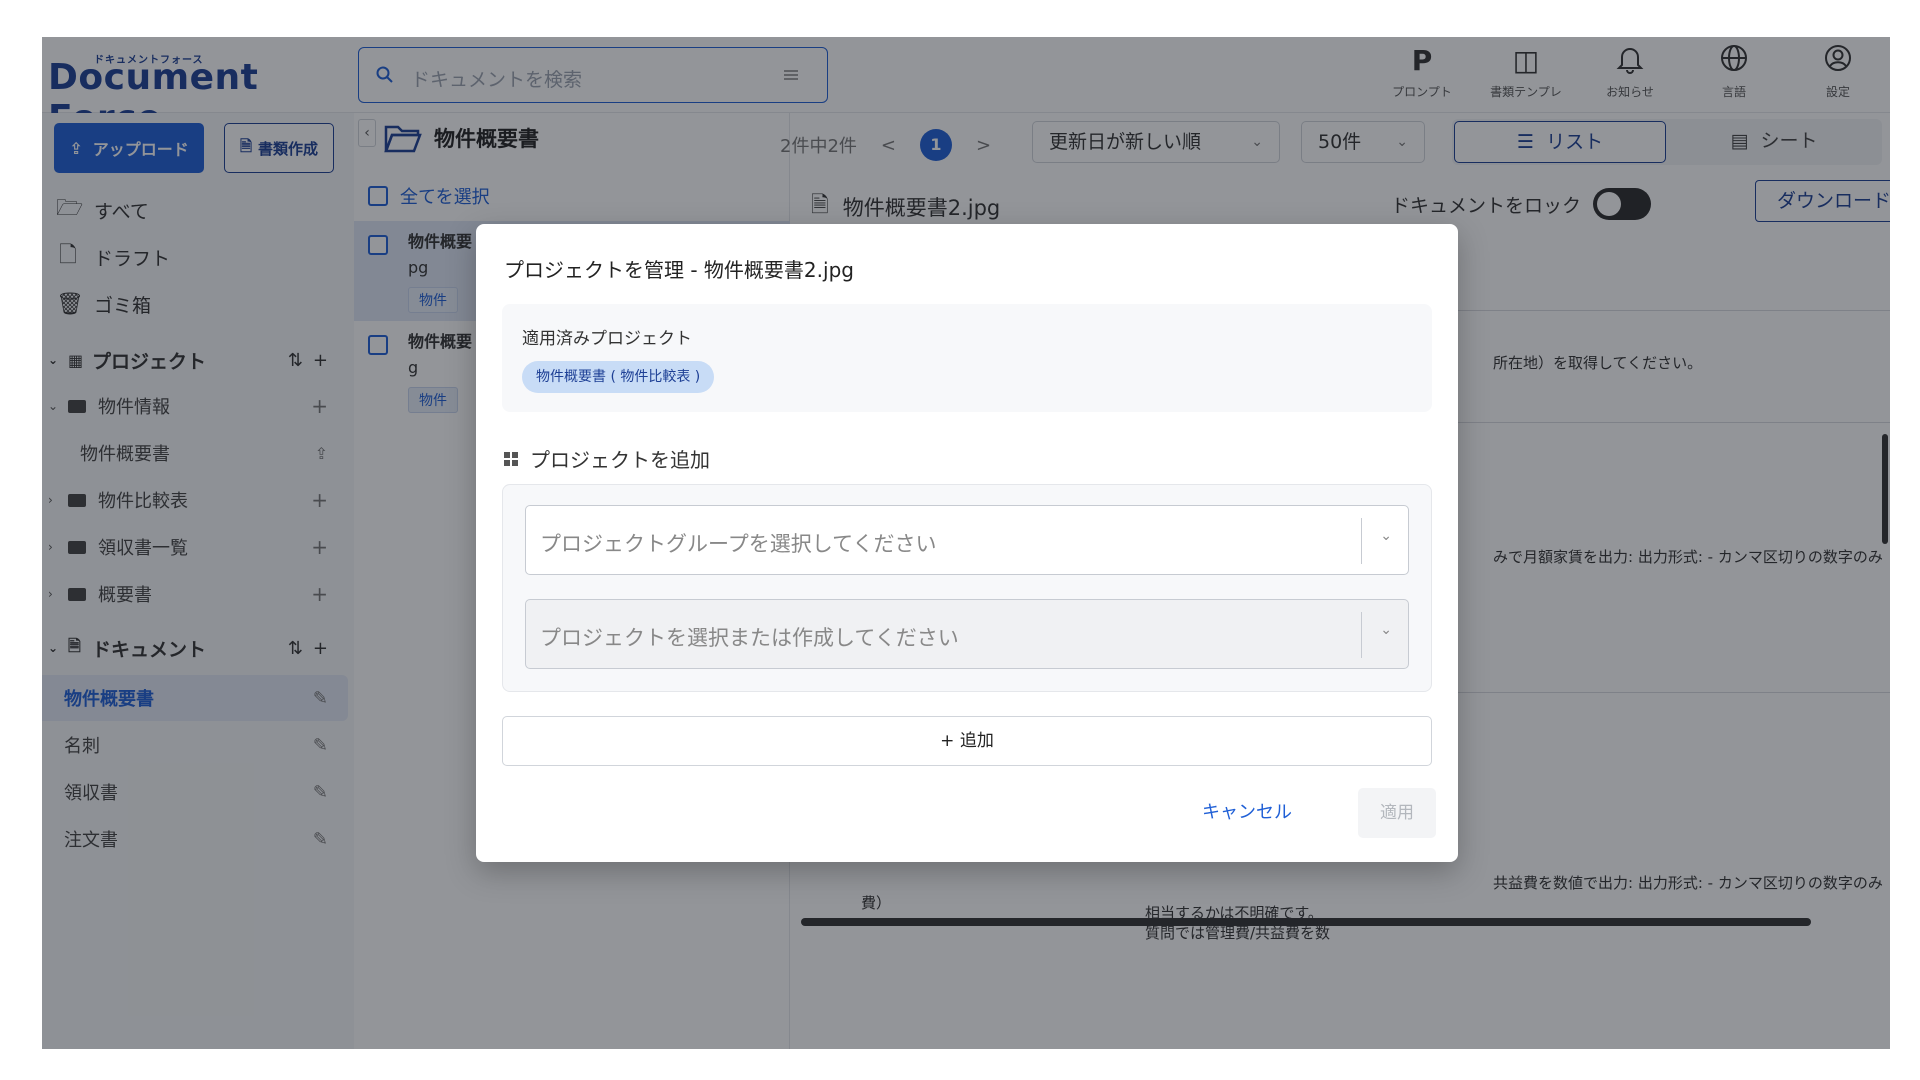 The height and width of the screenshot is (1080, 1920). Describe the element at coordinates (967, 540) in the screenshot. I see `project-group-select: プロジェクトグループを選択してください ⌄` at that location.